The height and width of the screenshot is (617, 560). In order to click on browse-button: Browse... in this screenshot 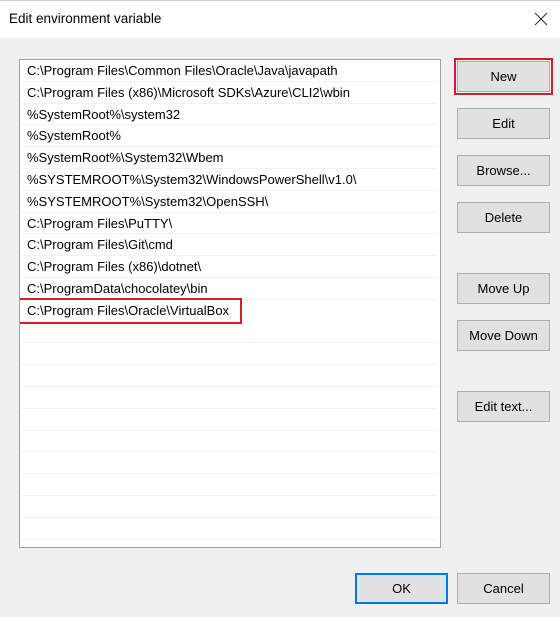, I will do `click(503, 170)`.